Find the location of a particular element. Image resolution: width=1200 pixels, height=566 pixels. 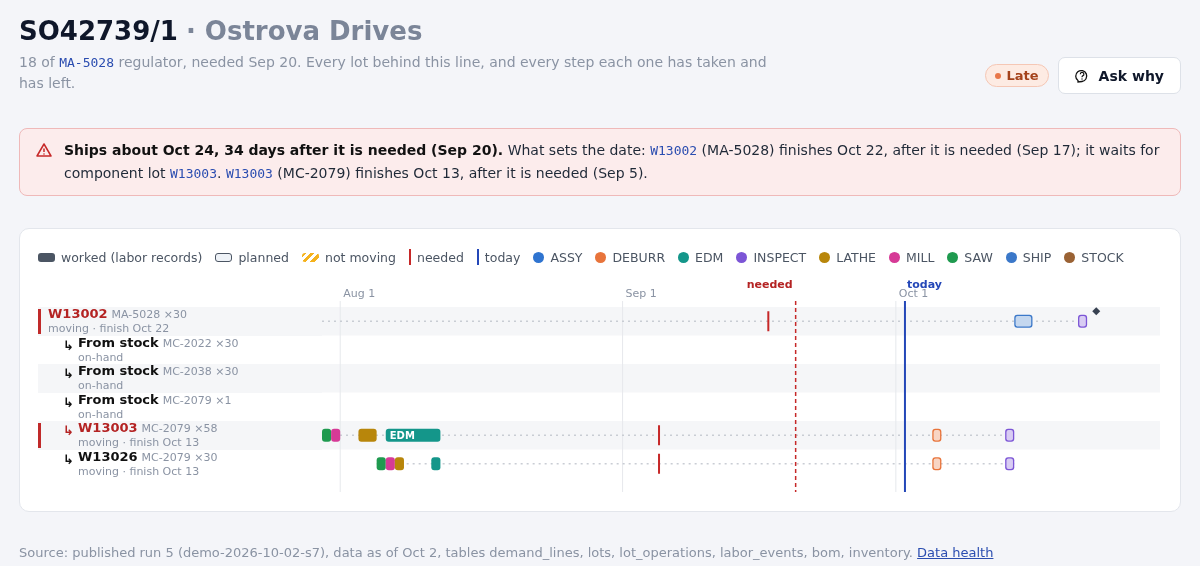

source-note: Source: published run 5 (demo-2026-10-02-s7), data as of Oct 2, tables demand_lines, lots, lot_operations, labor_events, bom, inventory. is located at coordinates (466, 552).